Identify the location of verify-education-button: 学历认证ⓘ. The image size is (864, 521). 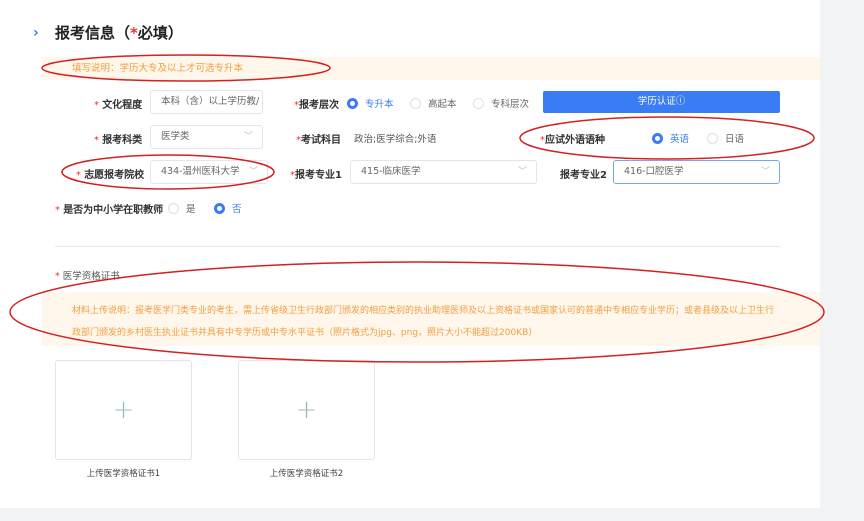
(661, 102).